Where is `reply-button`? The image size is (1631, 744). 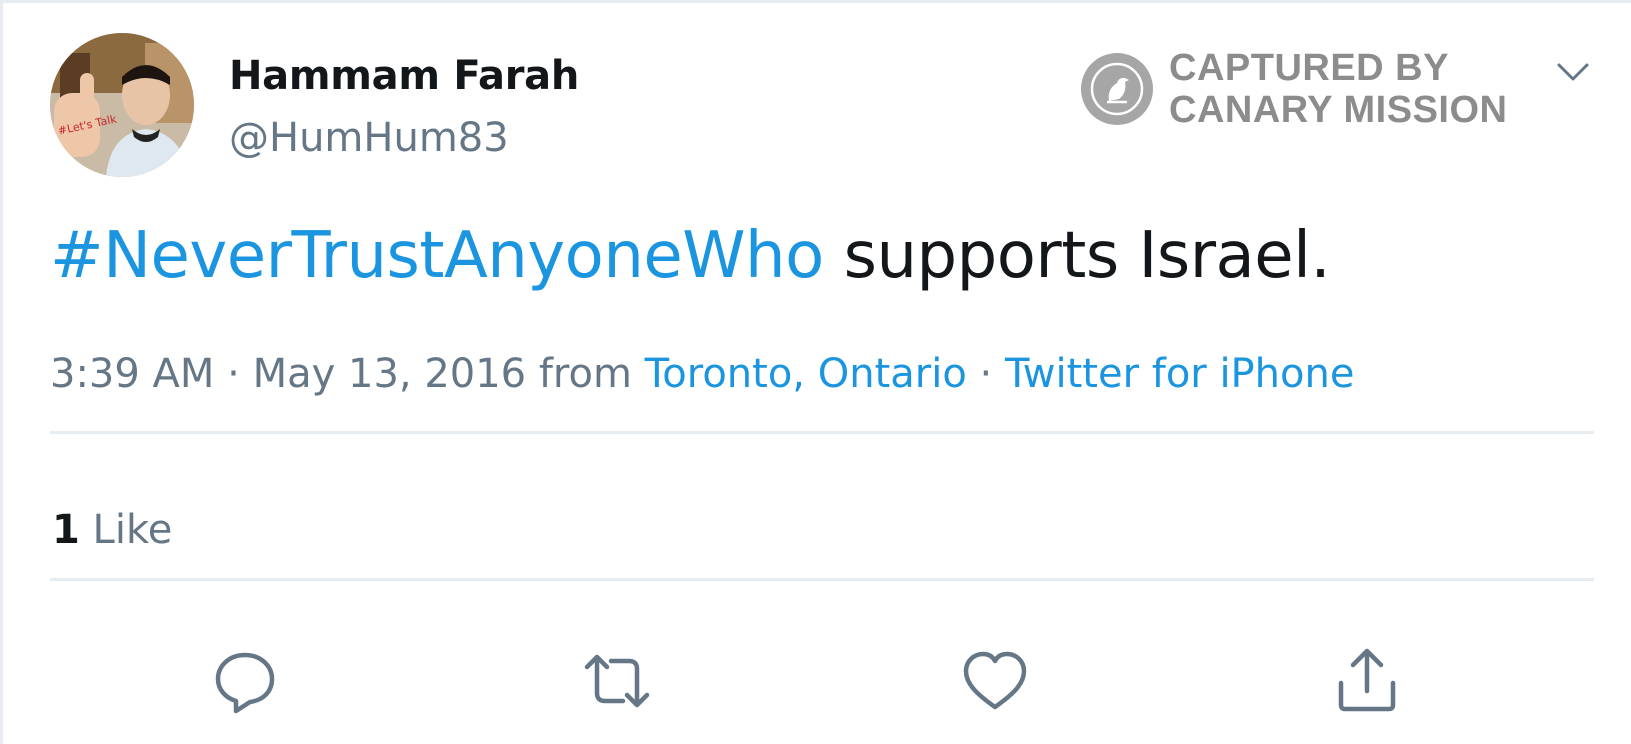 reply-button is located at coordinates (245, 681).